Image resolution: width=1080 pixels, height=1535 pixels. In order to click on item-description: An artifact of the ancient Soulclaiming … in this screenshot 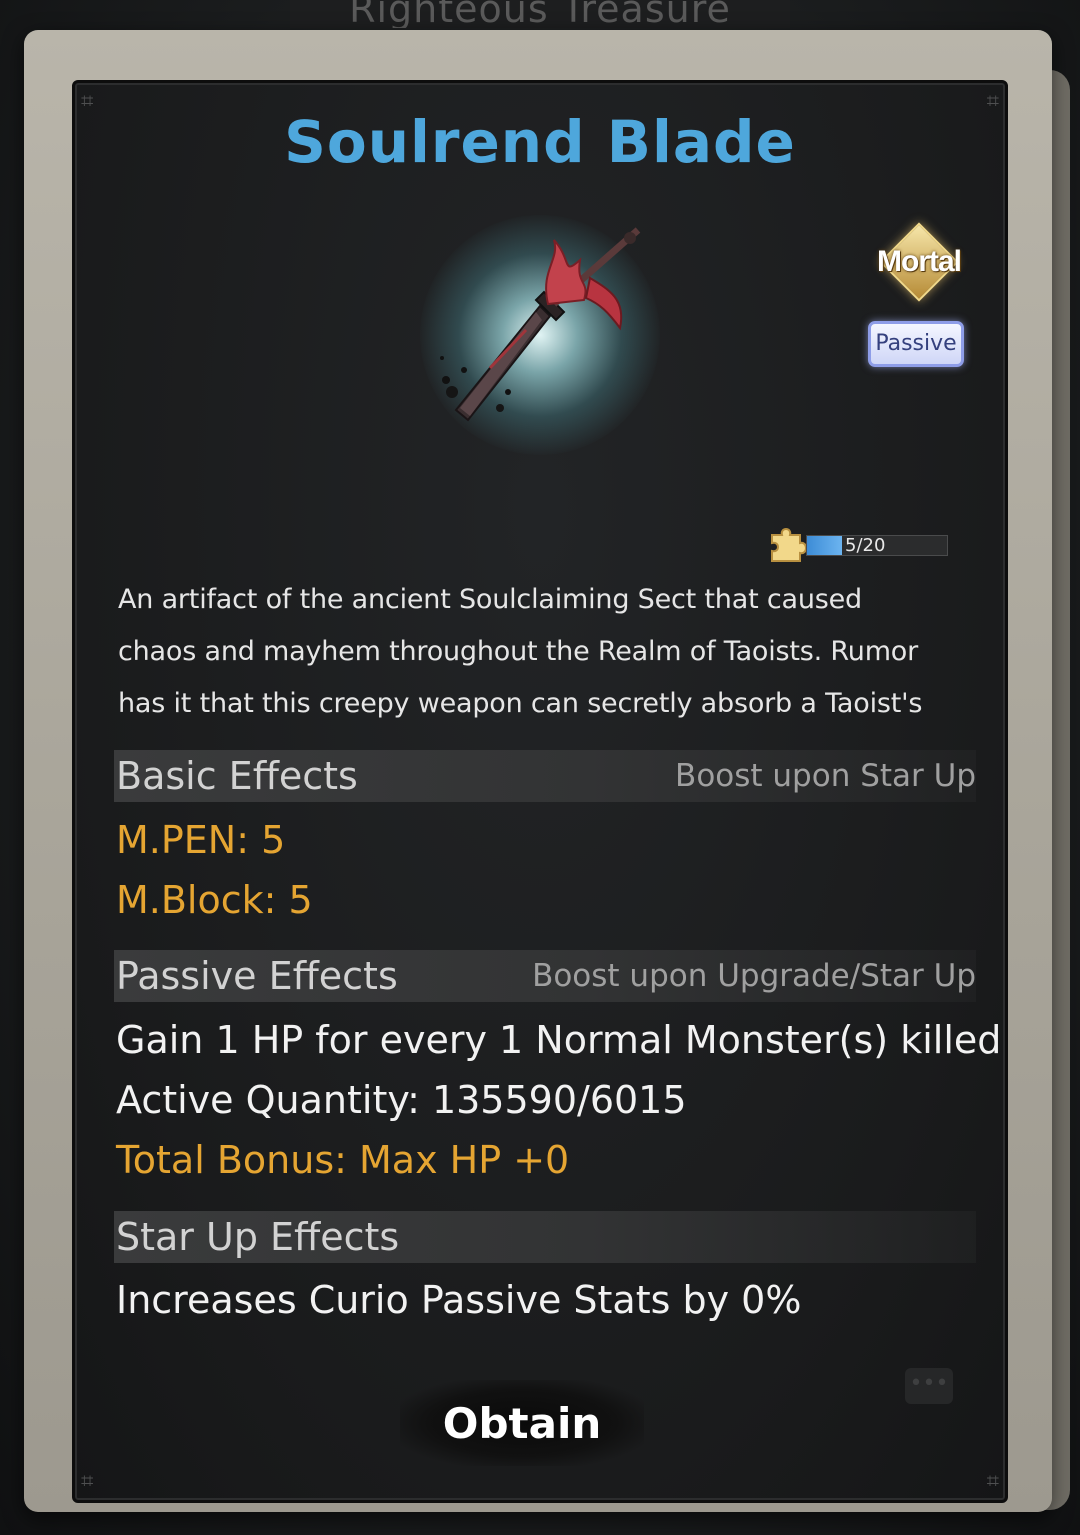, I will do `click(533, 652)`.